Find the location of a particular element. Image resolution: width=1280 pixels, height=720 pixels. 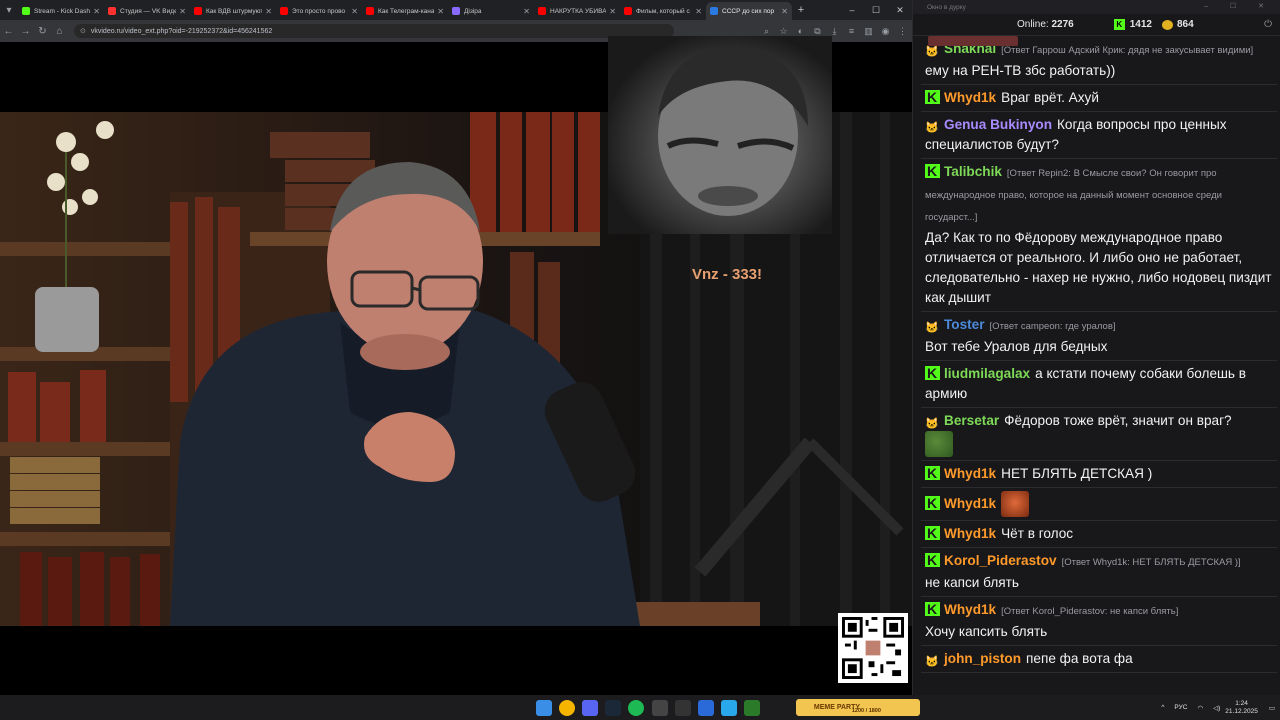

tab-4: Как Телеграм-кана ✕ is located at coordinates (405, 11).